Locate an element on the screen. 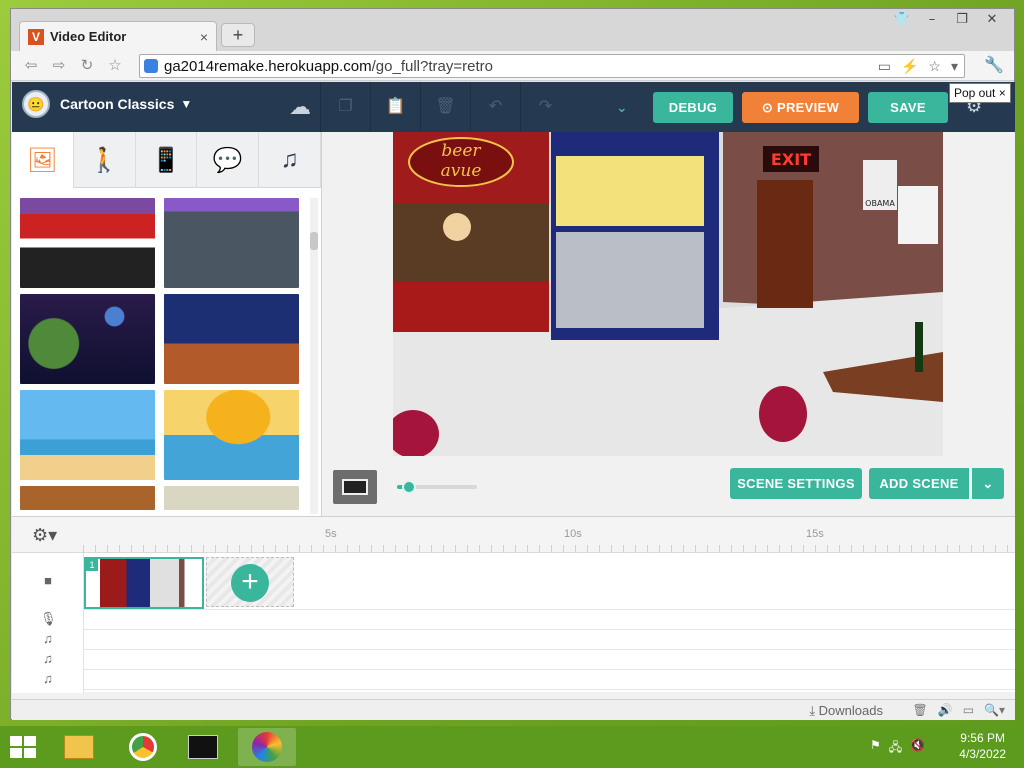  reload-icon: ↻ is located at coordinates (87, 66).